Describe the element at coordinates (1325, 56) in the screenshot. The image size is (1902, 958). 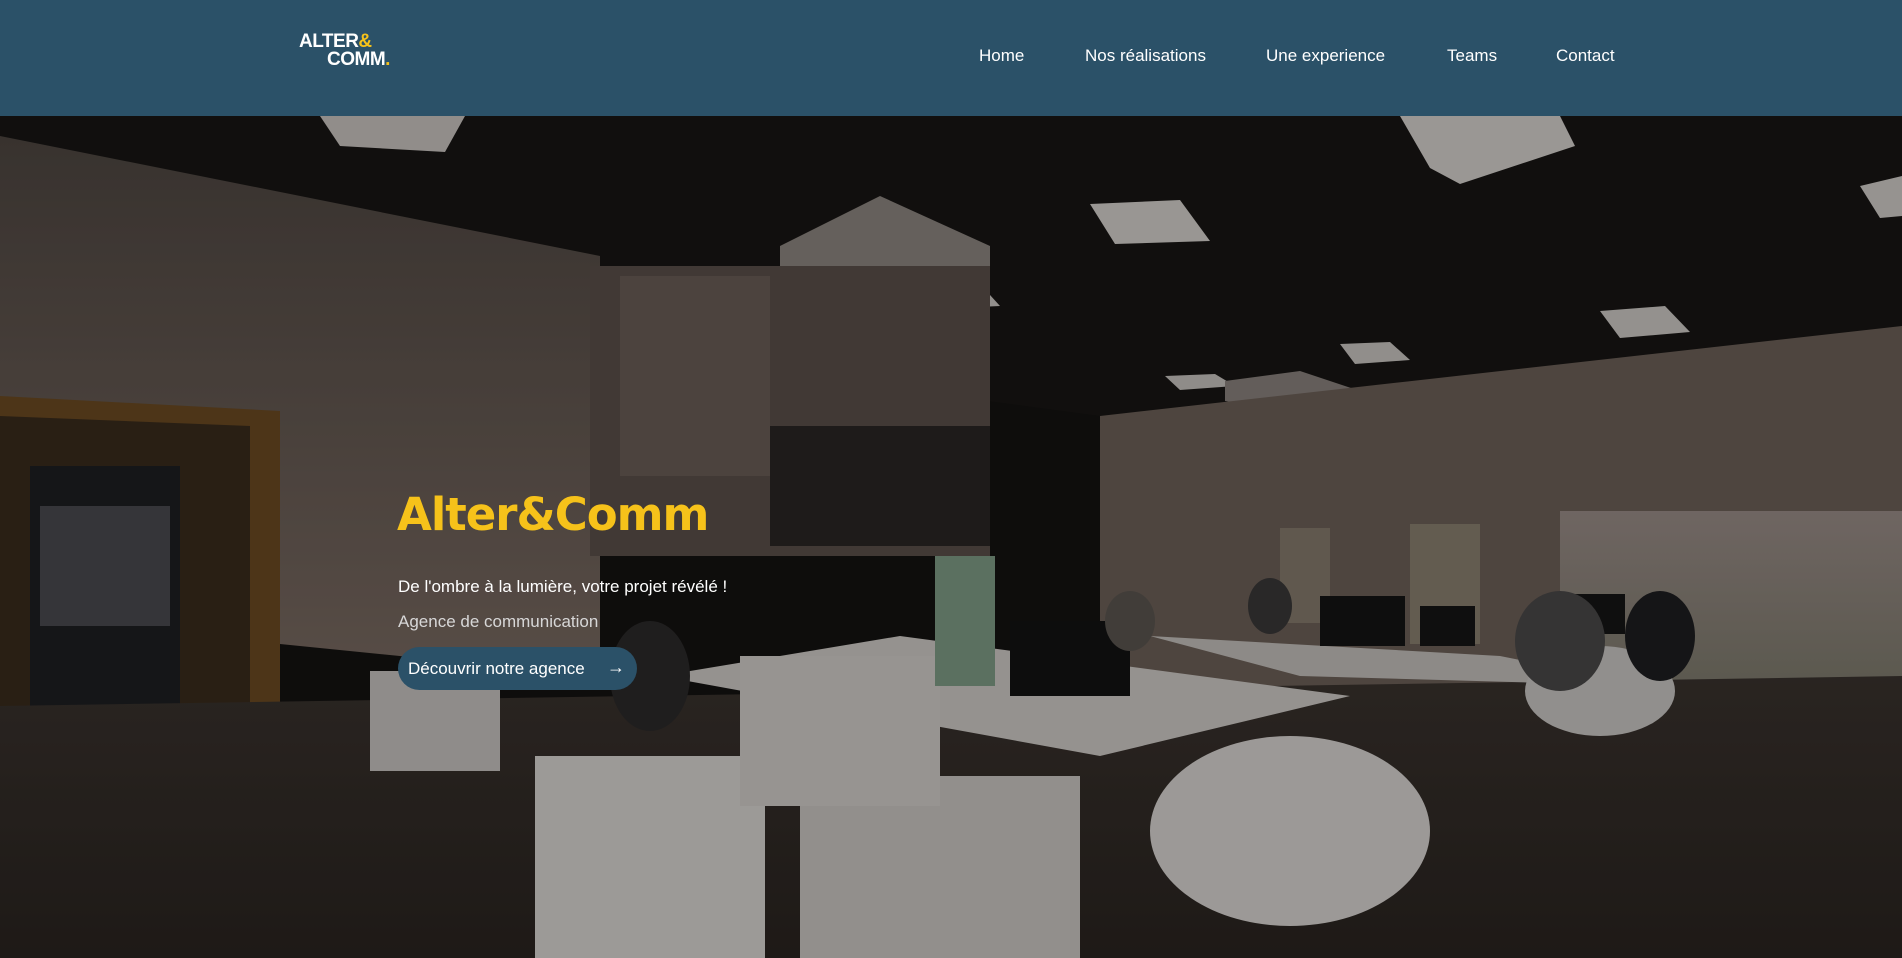
I see `nav-item-une-experience: Une experience` at that location.